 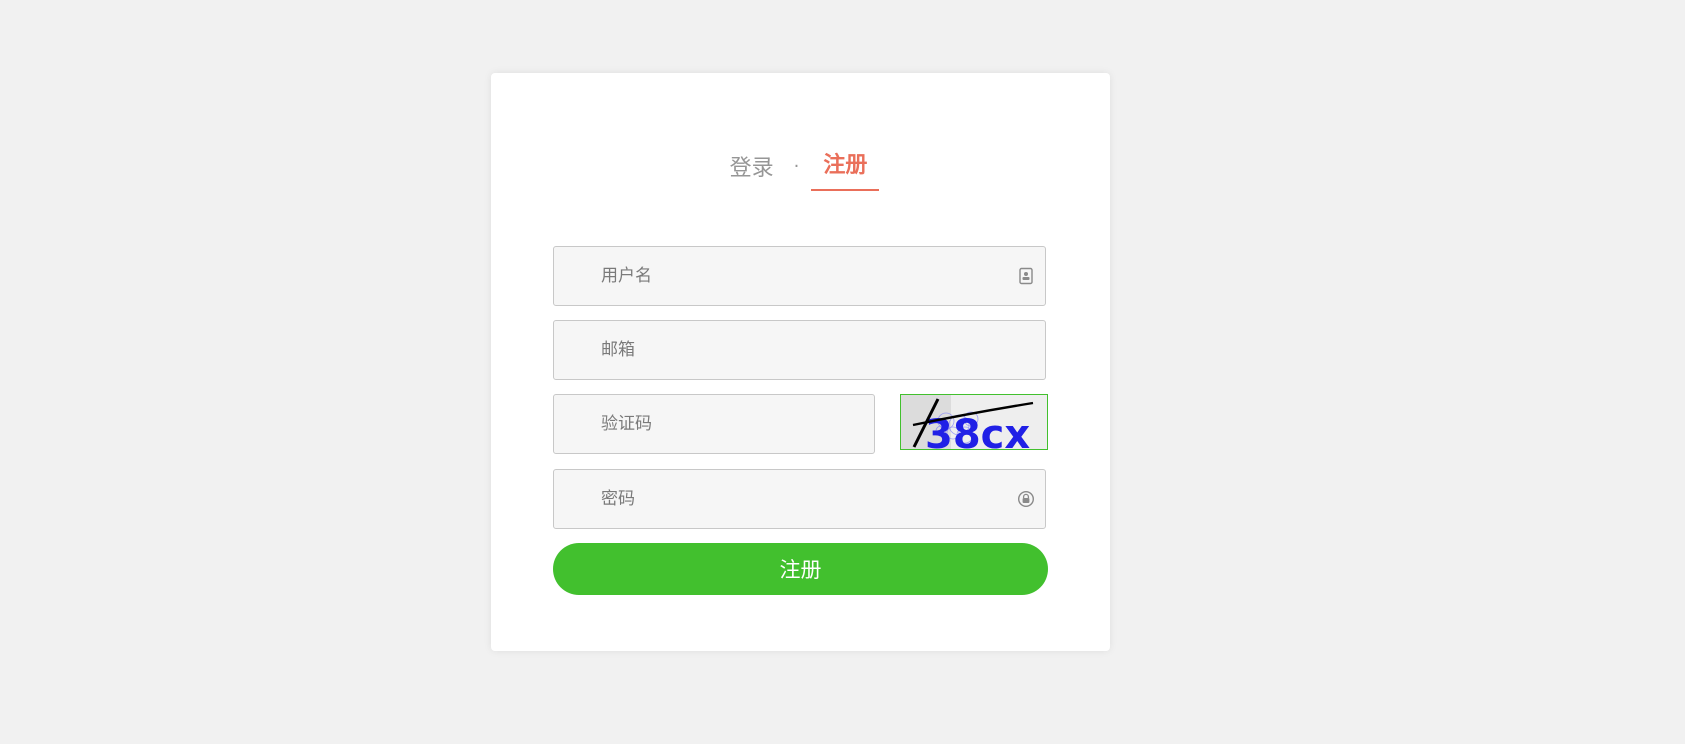 I want to click on username-input, so click(x=799, y=276).